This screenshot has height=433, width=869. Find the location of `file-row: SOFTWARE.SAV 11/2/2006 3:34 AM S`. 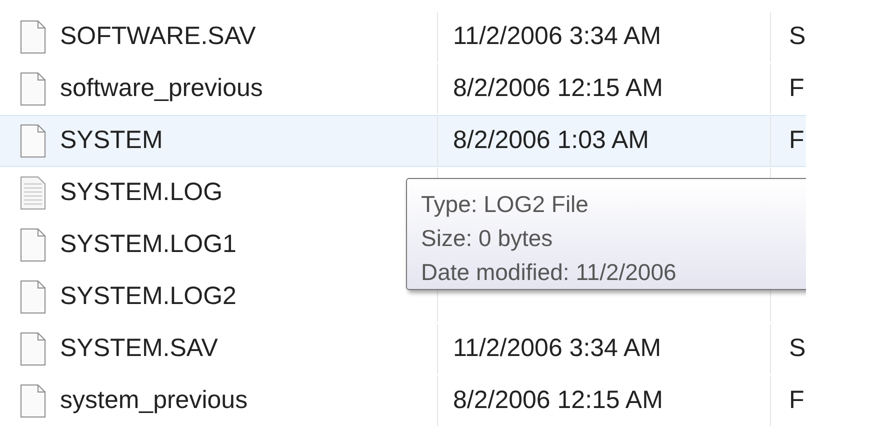

file-row: SOFTWARE.SAV 11/2/2006 3:34 AM S is located at coordinates (403, 37).